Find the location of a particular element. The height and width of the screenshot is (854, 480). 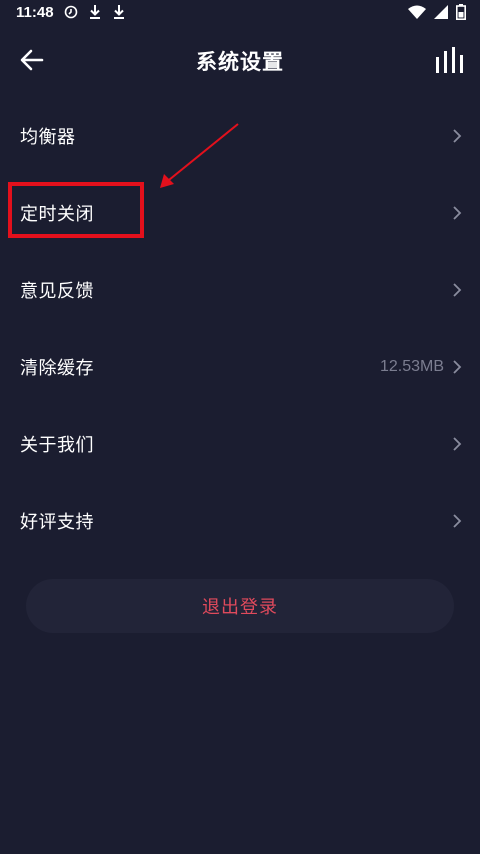

menu-item-sleep-timer: 定时关闭 is located at coordinates (240, 212).